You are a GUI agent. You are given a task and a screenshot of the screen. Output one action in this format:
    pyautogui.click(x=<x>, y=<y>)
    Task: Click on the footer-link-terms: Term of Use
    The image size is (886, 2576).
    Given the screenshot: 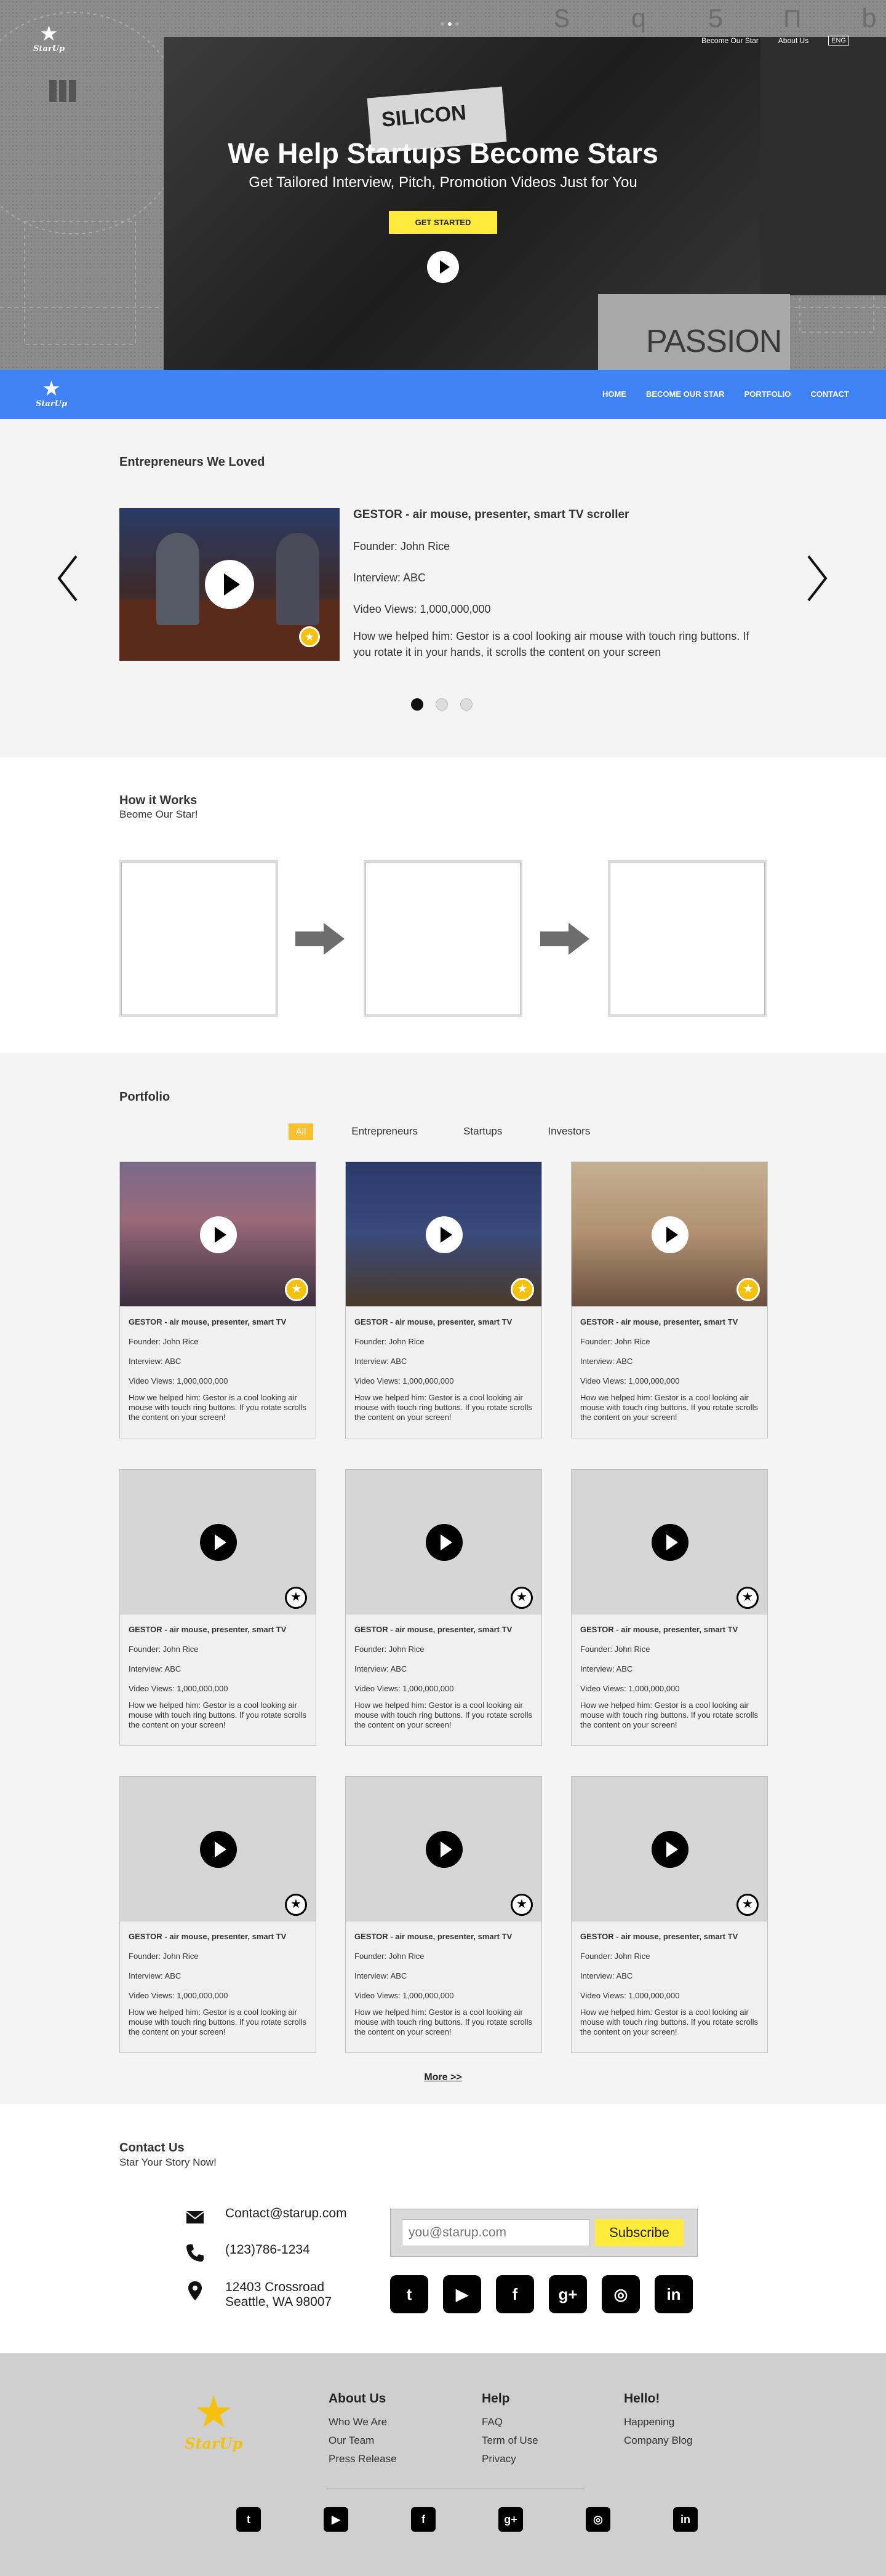 What is the action you would take?
    pyautogui.click(x=510, y=2440)
    